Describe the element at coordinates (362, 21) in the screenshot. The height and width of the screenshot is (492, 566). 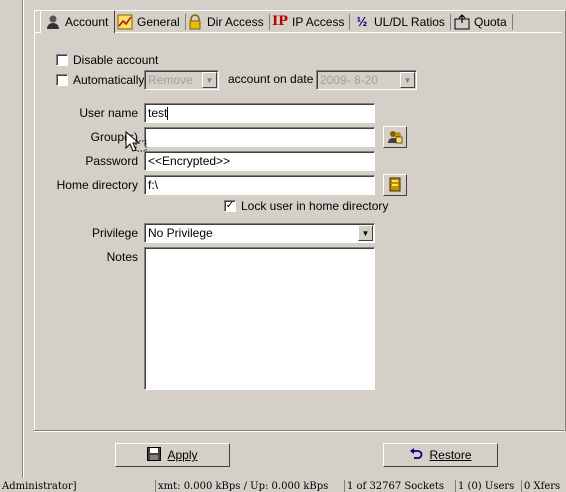
I see `ratio-icon: ½` at that location.